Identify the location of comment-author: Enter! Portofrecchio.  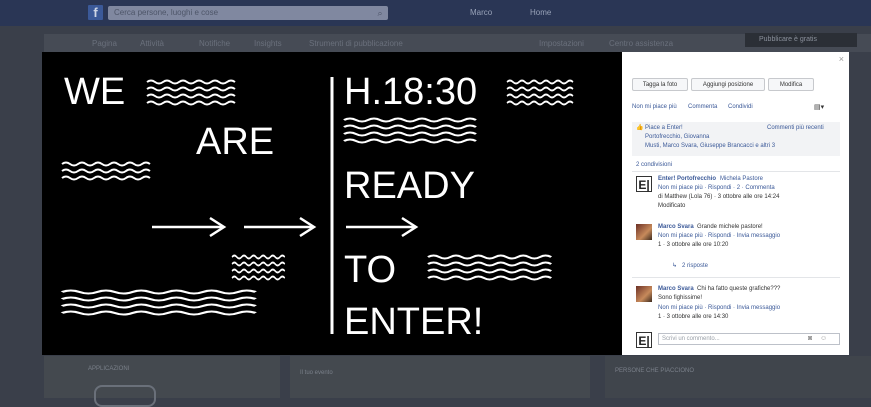
(687, 179).